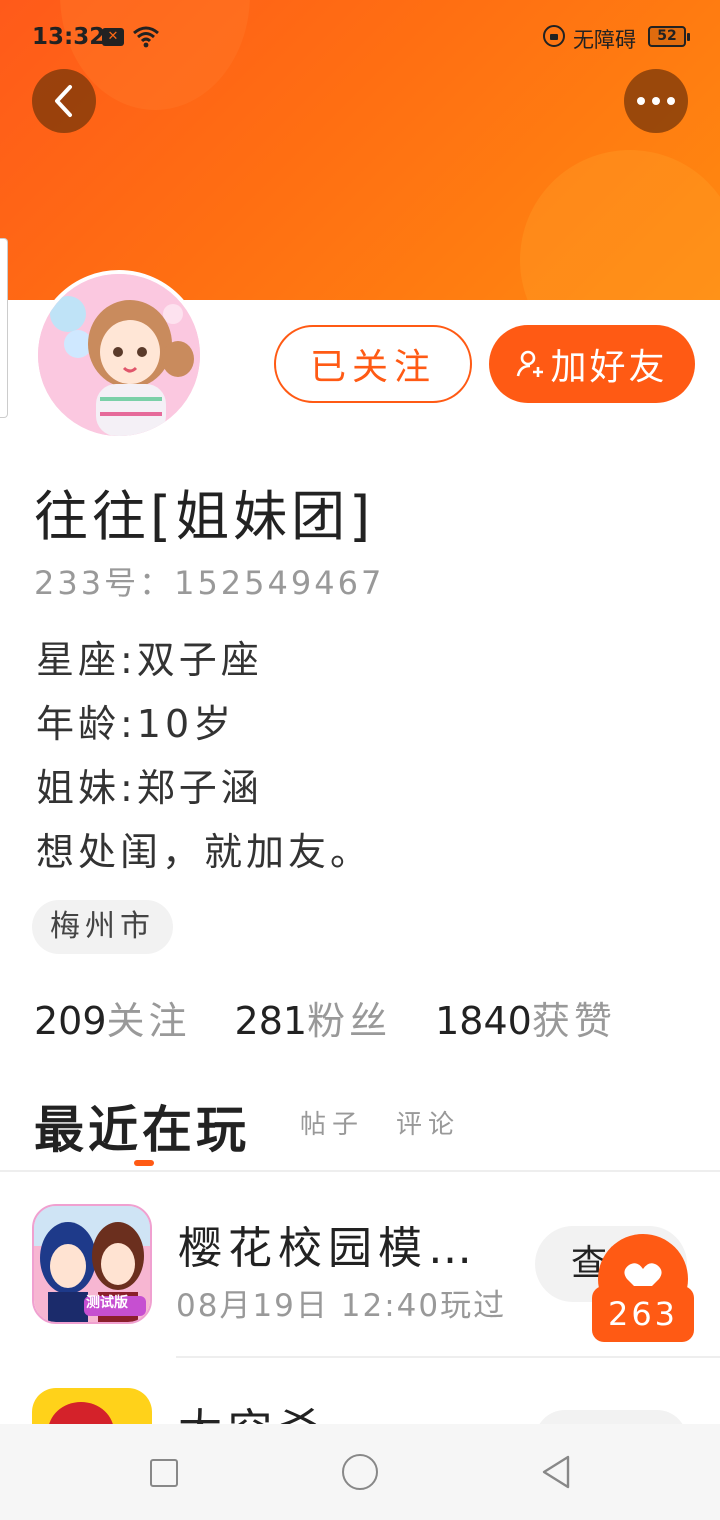  What do you see at coordinates (341, 1306) in the screenshot?
I see `game-played-time: 08月19日 12:40玩过` at bounding box center [341, 1306].